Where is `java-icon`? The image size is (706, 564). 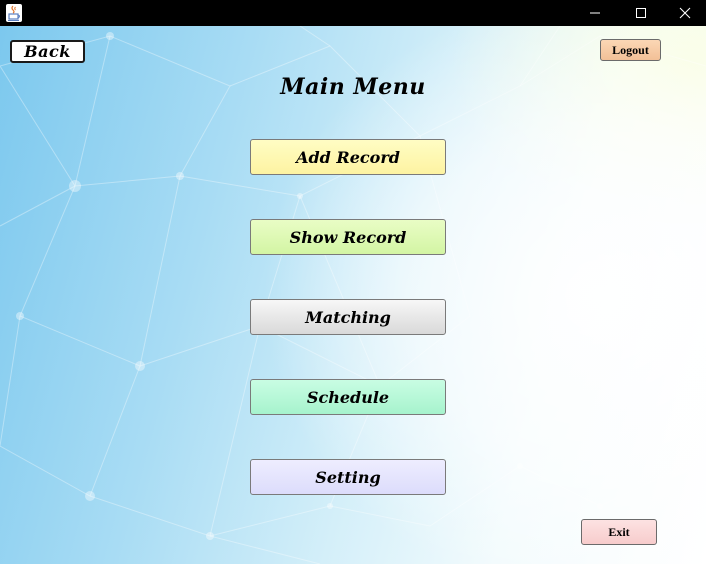 java-icon is located at coordinates (14, 13).